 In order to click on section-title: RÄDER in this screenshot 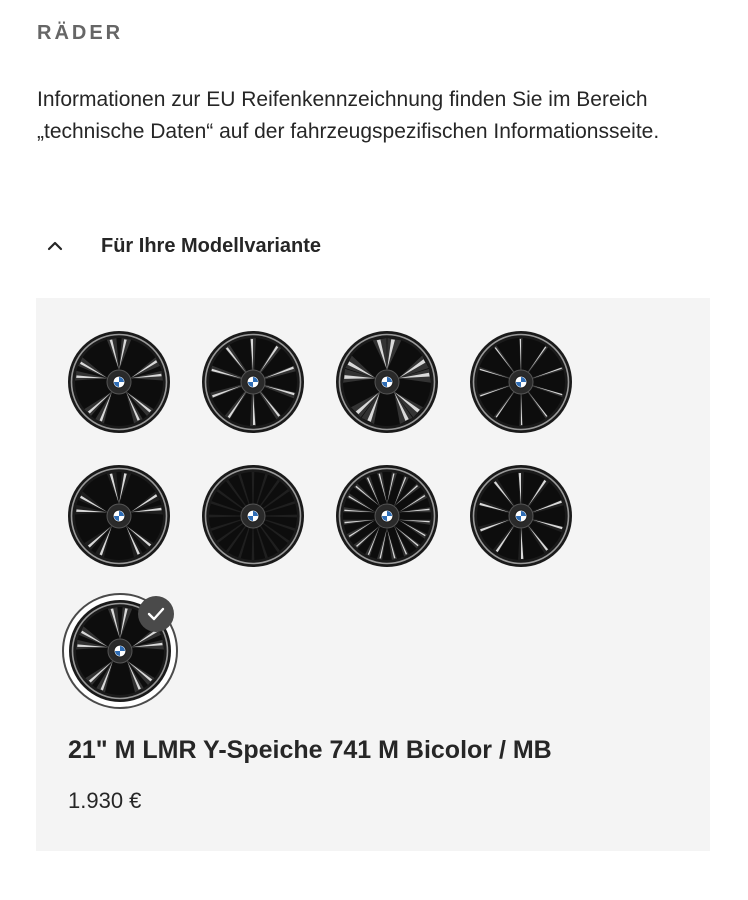, I will do `click(80, 33)`.